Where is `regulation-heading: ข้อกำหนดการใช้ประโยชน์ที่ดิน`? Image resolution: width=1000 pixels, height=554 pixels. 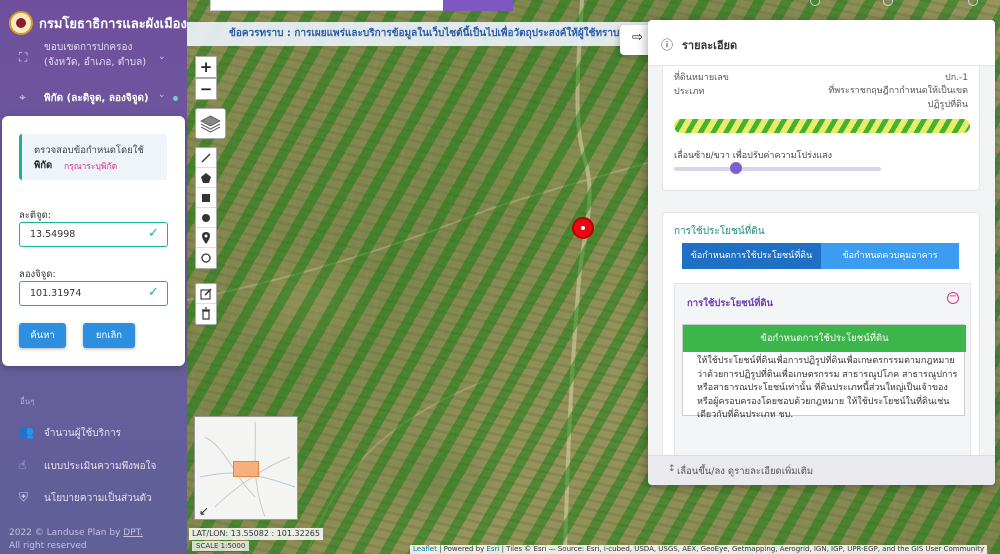 regulation-heading: ข้อกำหนดการใช้ประโยชน์ที่ดิน is located at coordinates (824, 338).